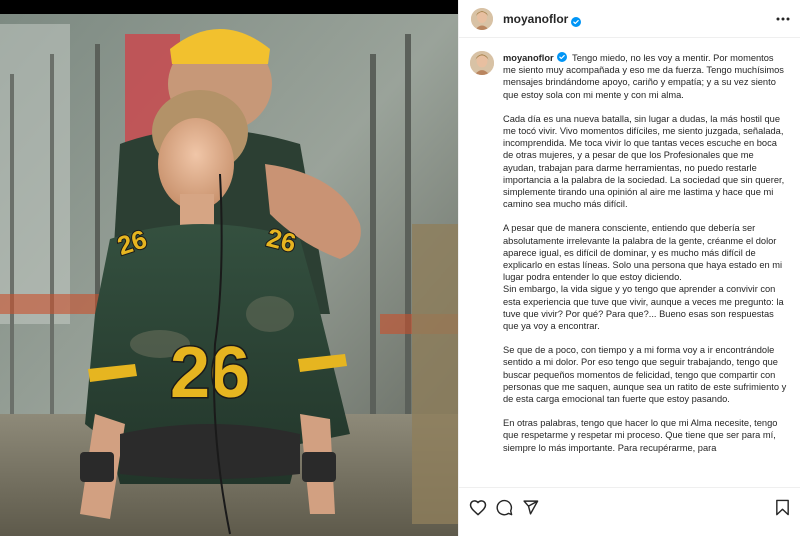  What do you see at coordinates (229, 7) in the screenshot?
I see `photo-top-bar` at bounding box center [229, 7].